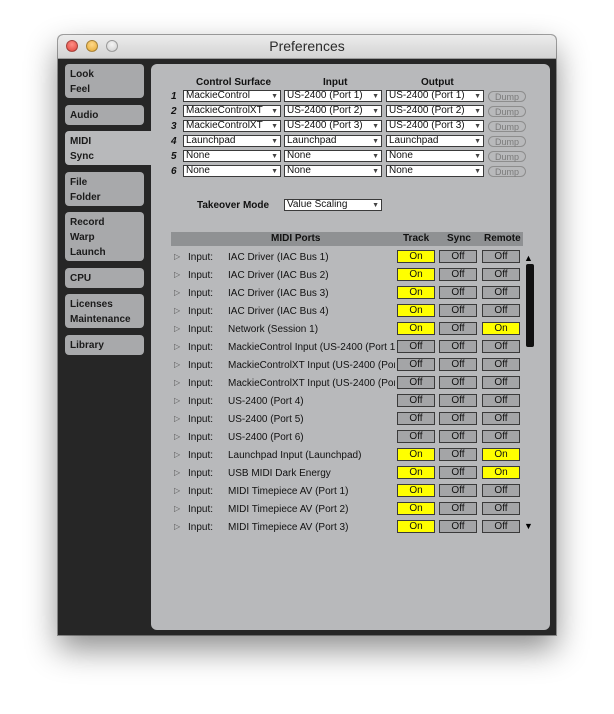 This screenshot has height=714, width=614. What do you see at coordinates (111, 148) in the screenshot?
I see `tab-midi-sync: MIDI Sync` at bounding box center [111, 148].